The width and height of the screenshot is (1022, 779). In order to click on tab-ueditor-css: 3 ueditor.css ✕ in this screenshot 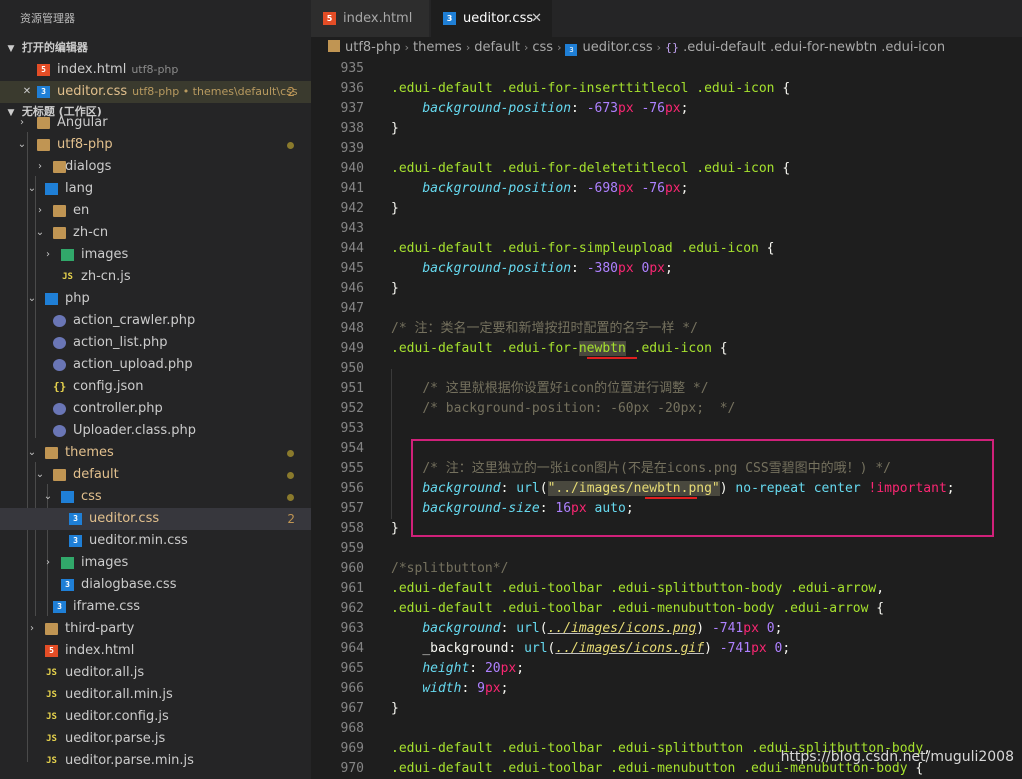, I will do `click(491, 18)`.